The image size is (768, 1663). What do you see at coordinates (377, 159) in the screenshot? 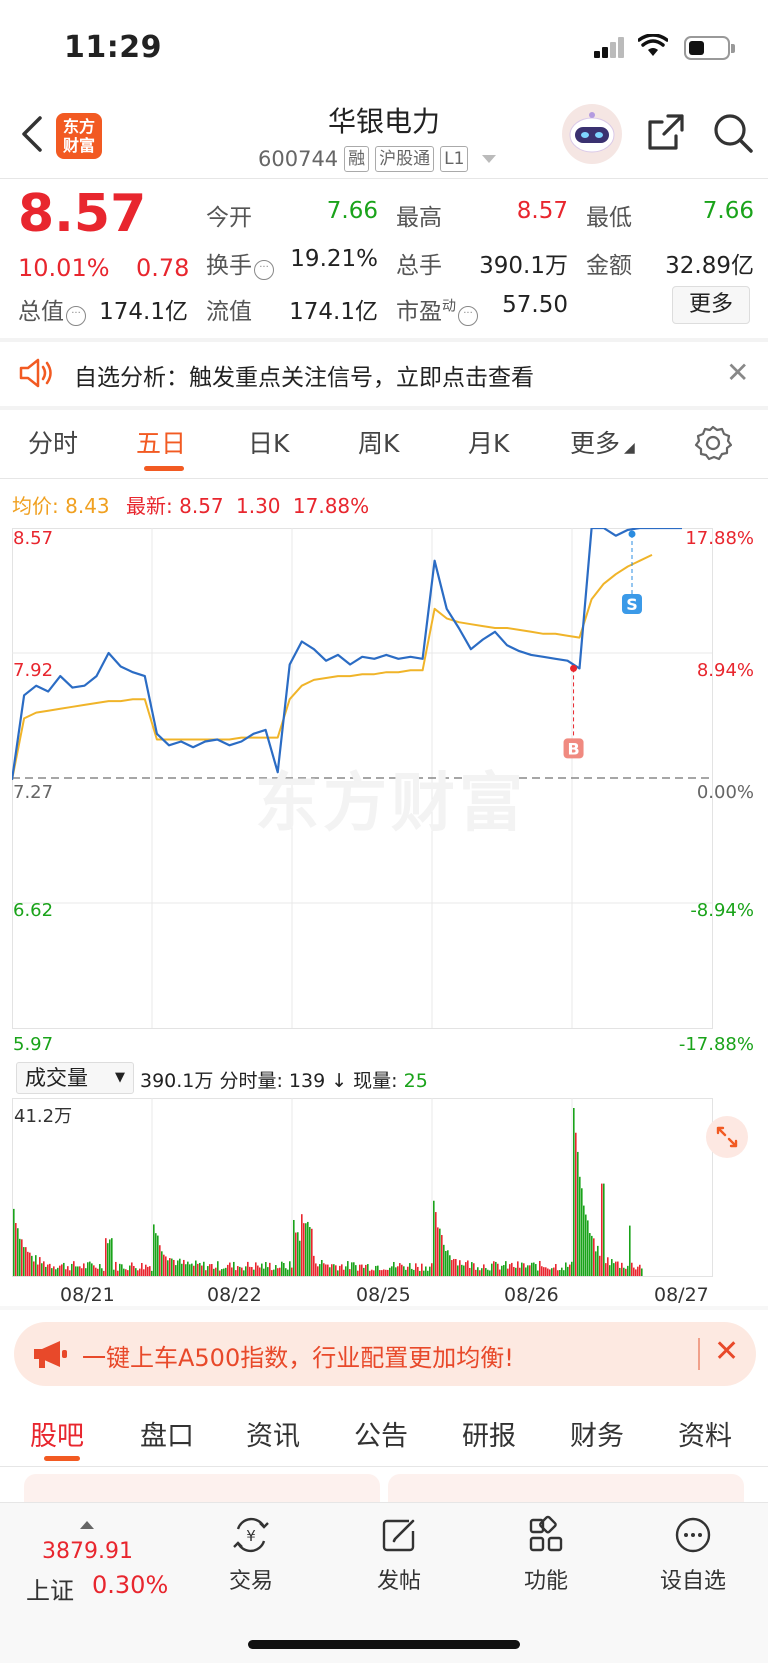
I see `stock-code-row: 600744 融 沪股通 L1` at bounding box center [377, 159].